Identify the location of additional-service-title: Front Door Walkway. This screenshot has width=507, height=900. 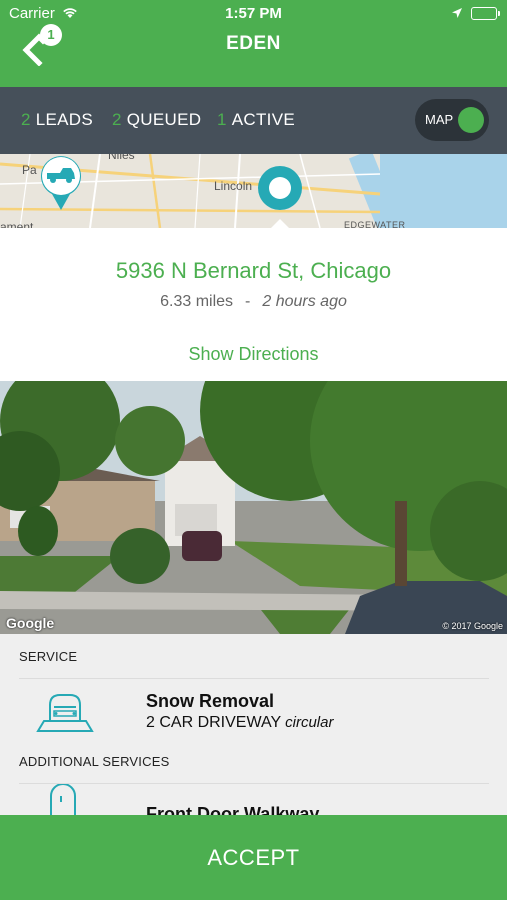
(233, 809).